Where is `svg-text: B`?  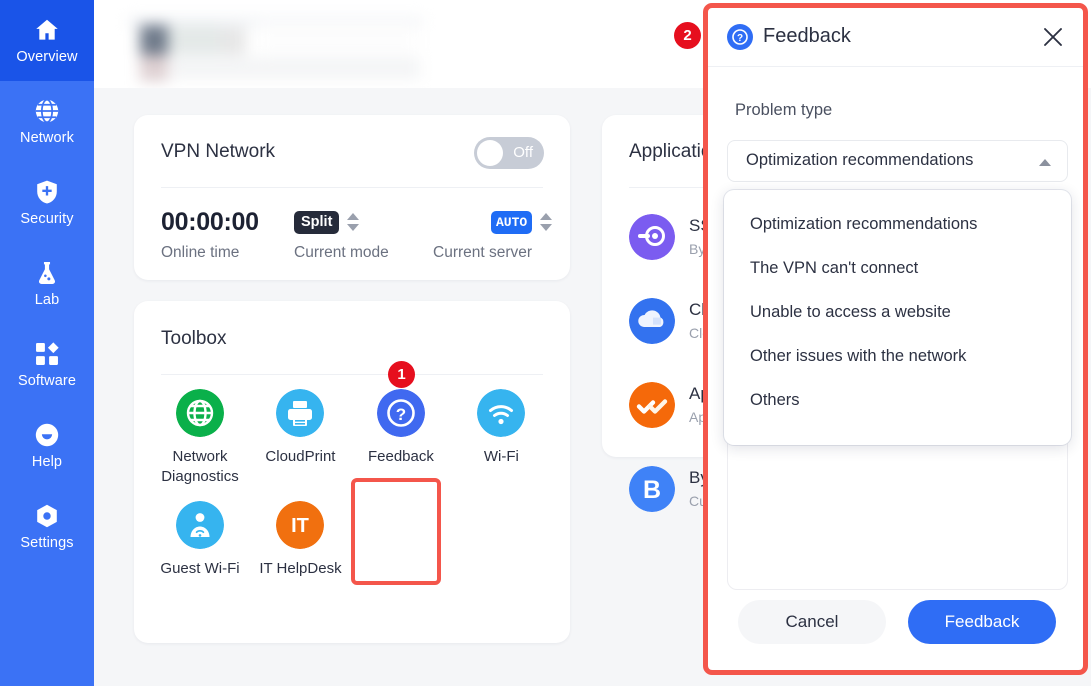
svg-text: B is located at coordinates (652, 490).